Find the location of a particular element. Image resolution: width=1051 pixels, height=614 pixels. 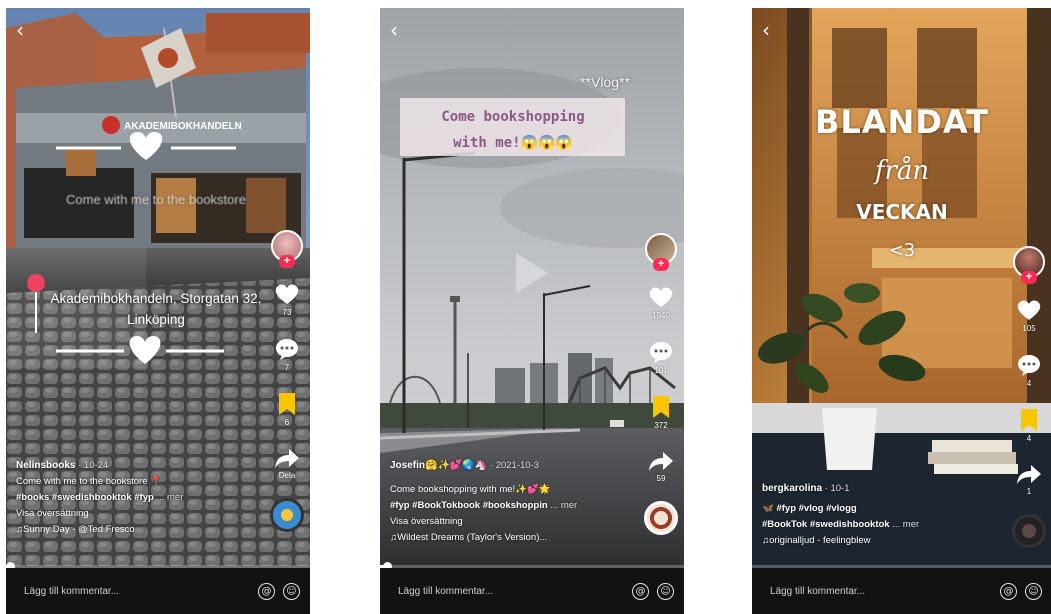

share-button: 1 is located at coordinates (1029, 479).